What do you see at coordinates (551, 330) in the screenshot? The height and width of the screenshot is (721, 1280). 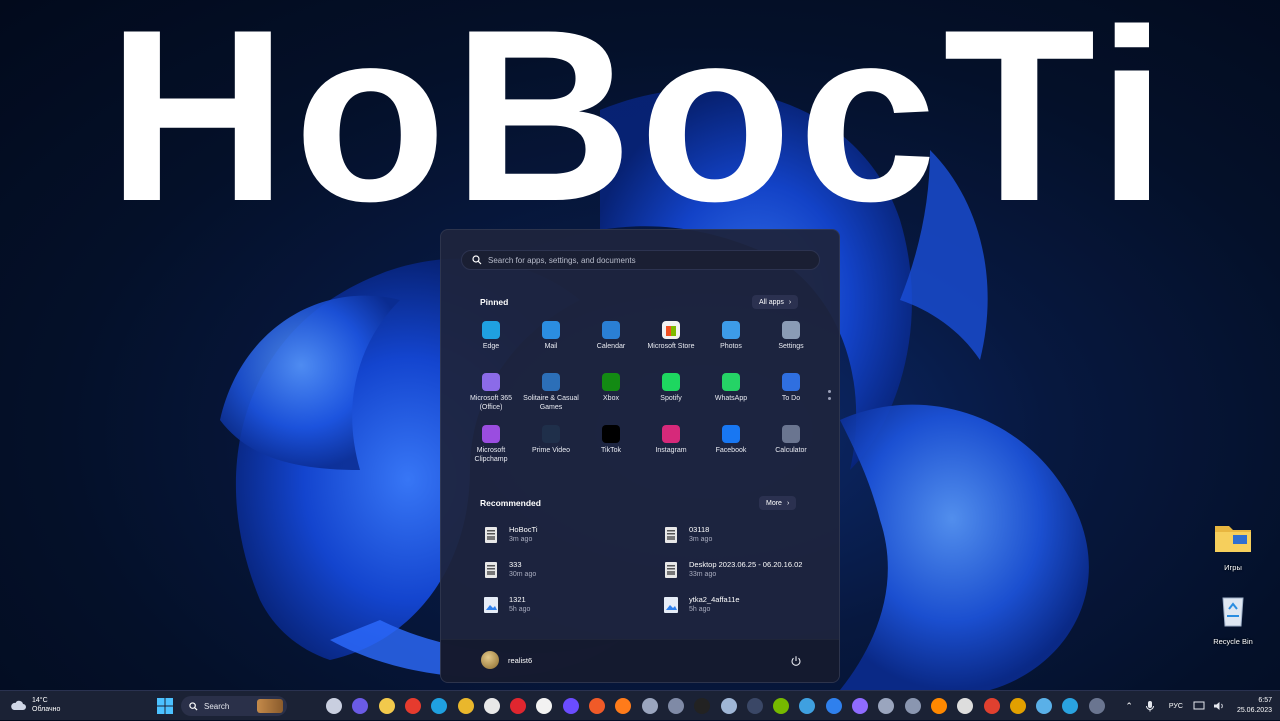 I see `mail-icon` at bounding box center [551, 330].